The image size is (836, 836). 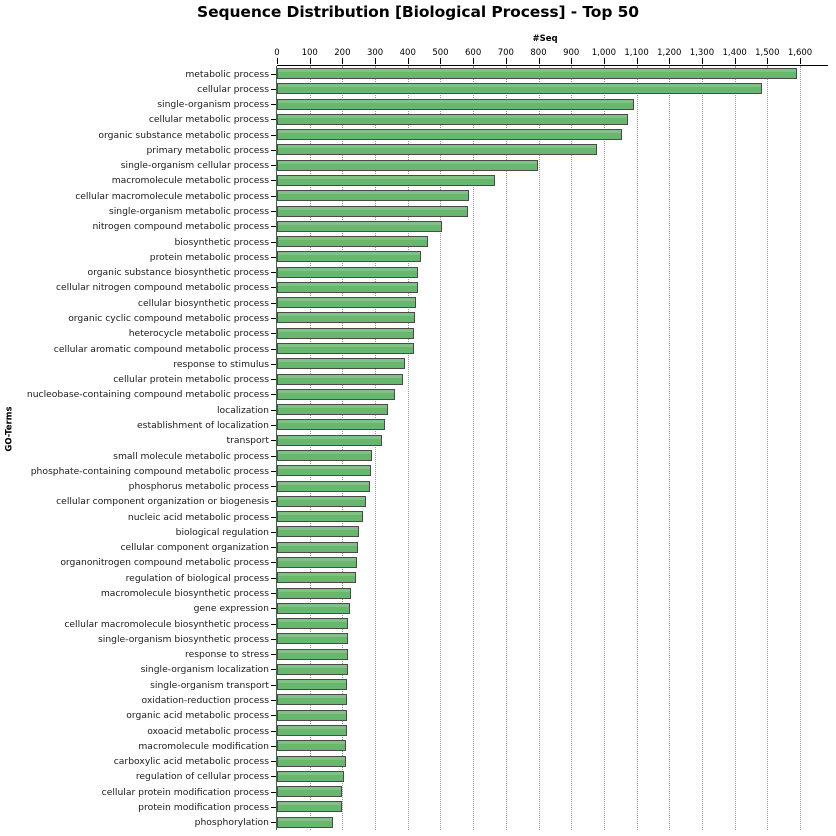 I want to click on category-label: cellular macromolecule metabolic process, so click(x=172, y=196).